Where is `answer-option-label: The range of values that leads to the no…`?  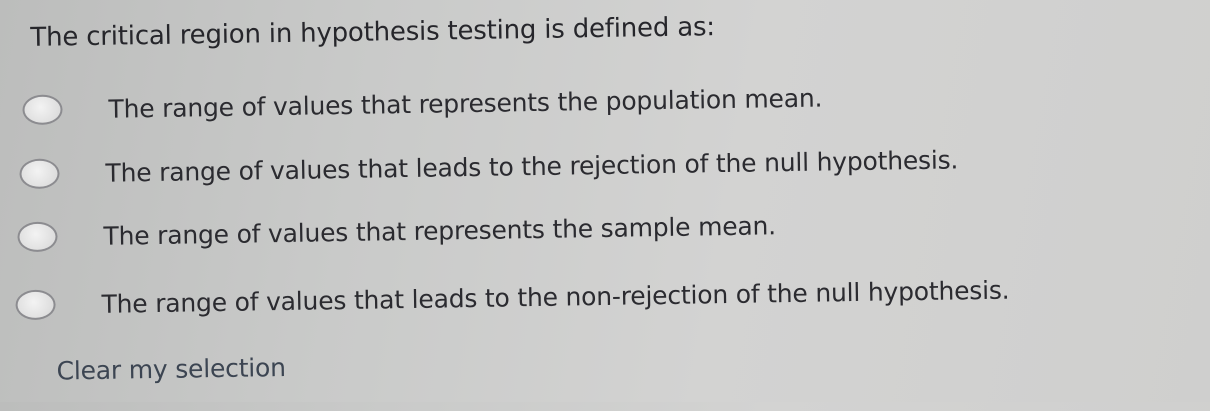
answer-option-label: The range of values that leads to the no… is located at coordinates (555, 296).